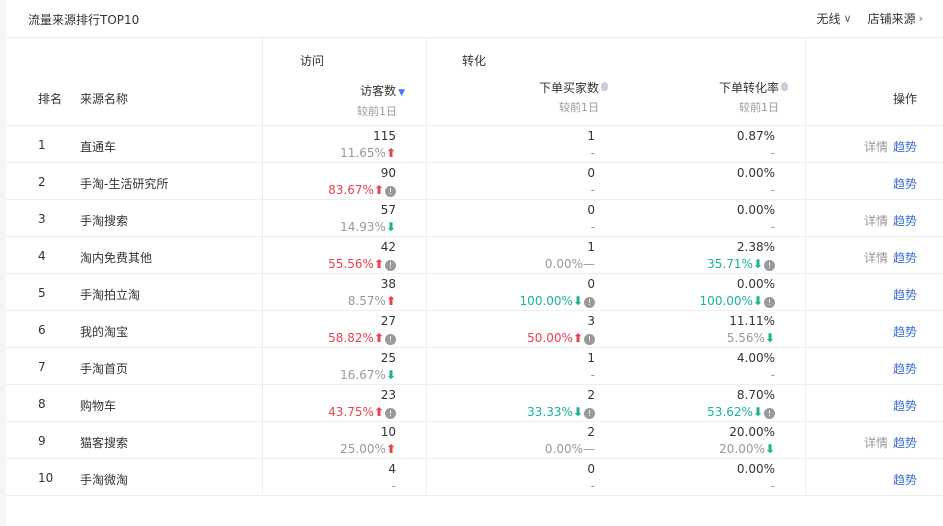  What do you see at coordinates (751, 338) in the screenshot?
I see `rate-compare: 5.56%⬇` at bounding box center [751, 338].